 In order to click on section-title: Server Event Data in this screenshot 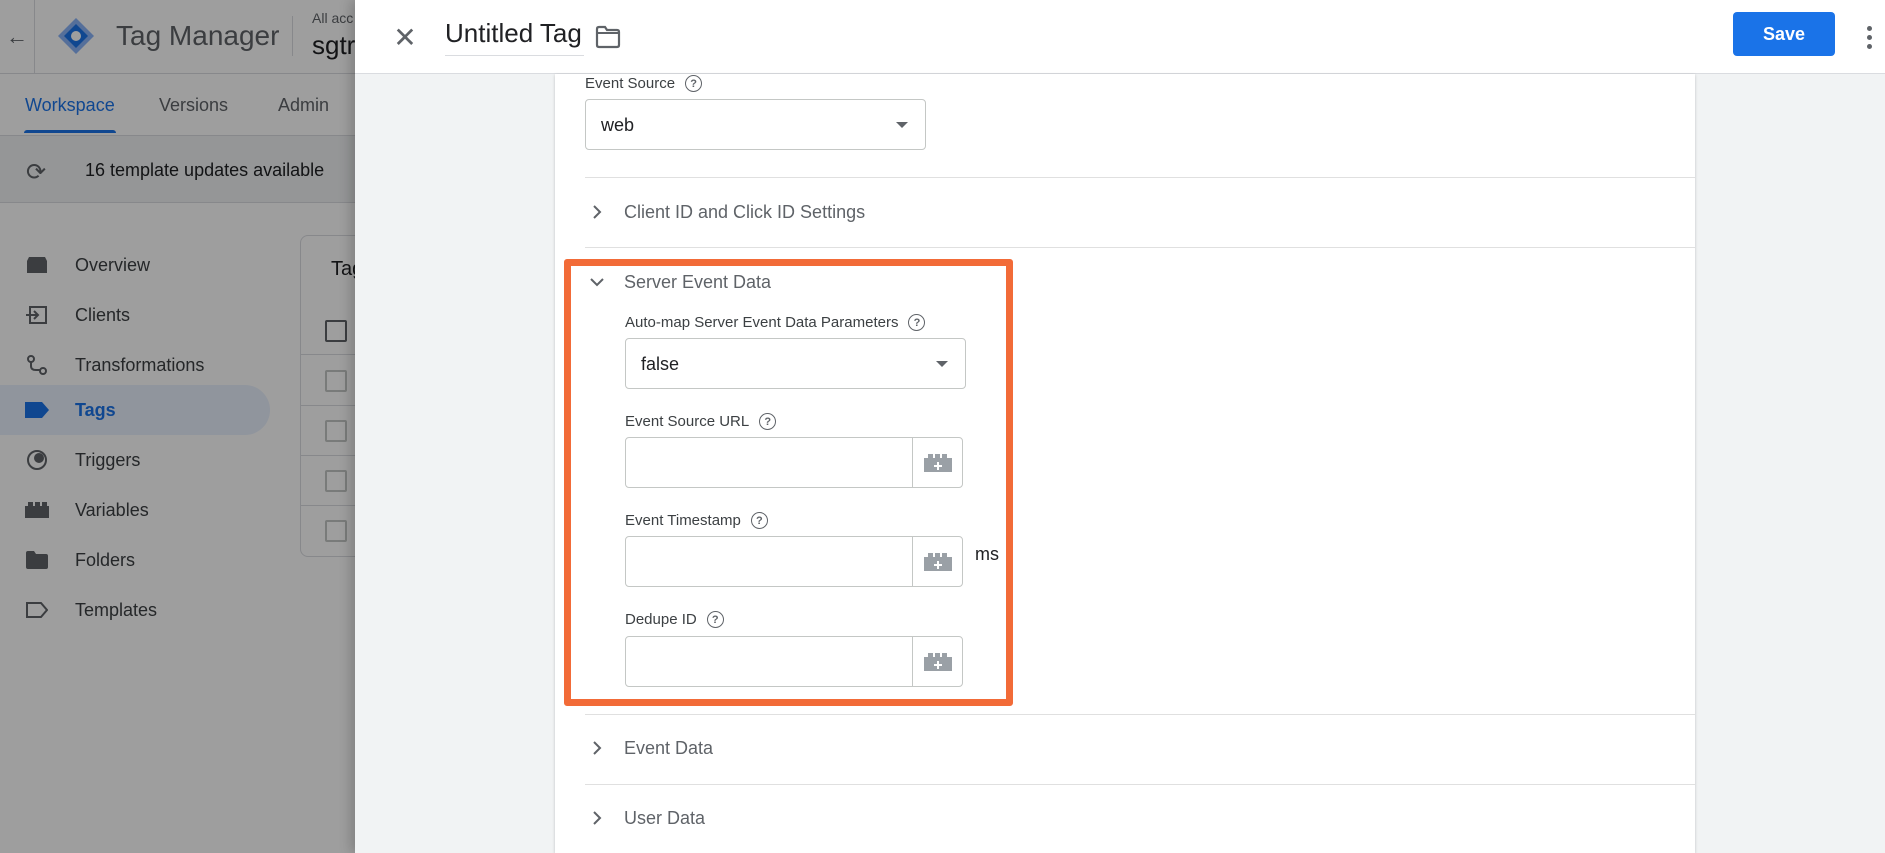, I will do `click(698, 281)`.